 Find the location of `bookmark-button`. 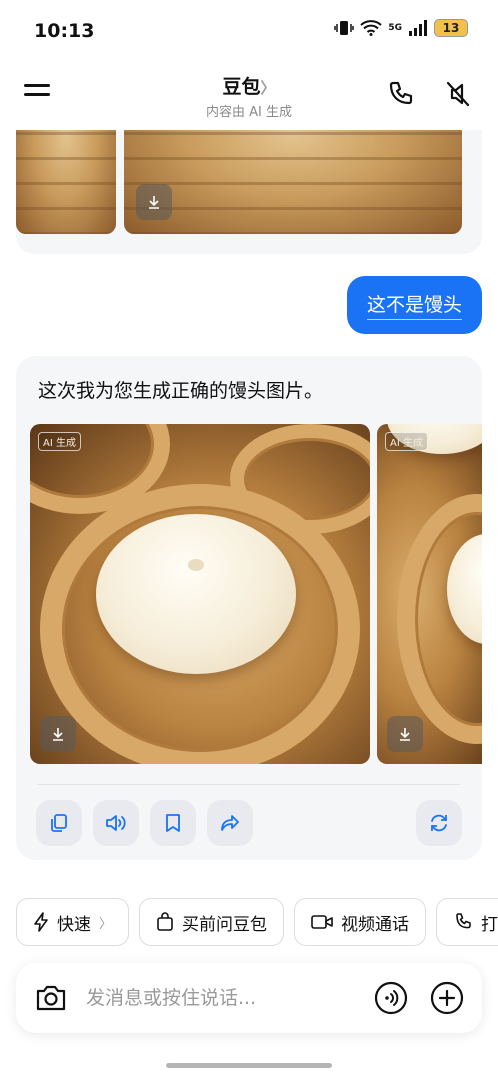

bookmark-button is located at coordinates (173, 823).